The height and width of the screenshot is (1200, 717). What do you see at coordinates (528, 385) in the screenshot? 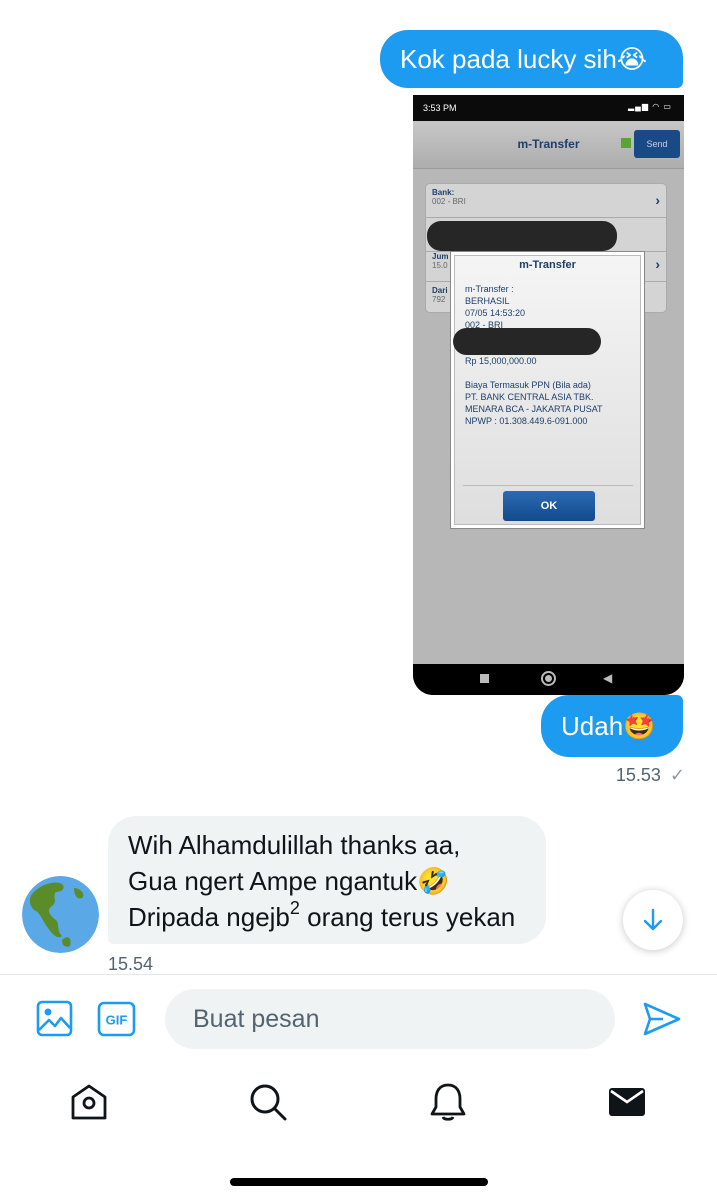
I see `dialog-line: Biaya Termasuk PPN (Bila ada)` at bounding box center [528, 385].